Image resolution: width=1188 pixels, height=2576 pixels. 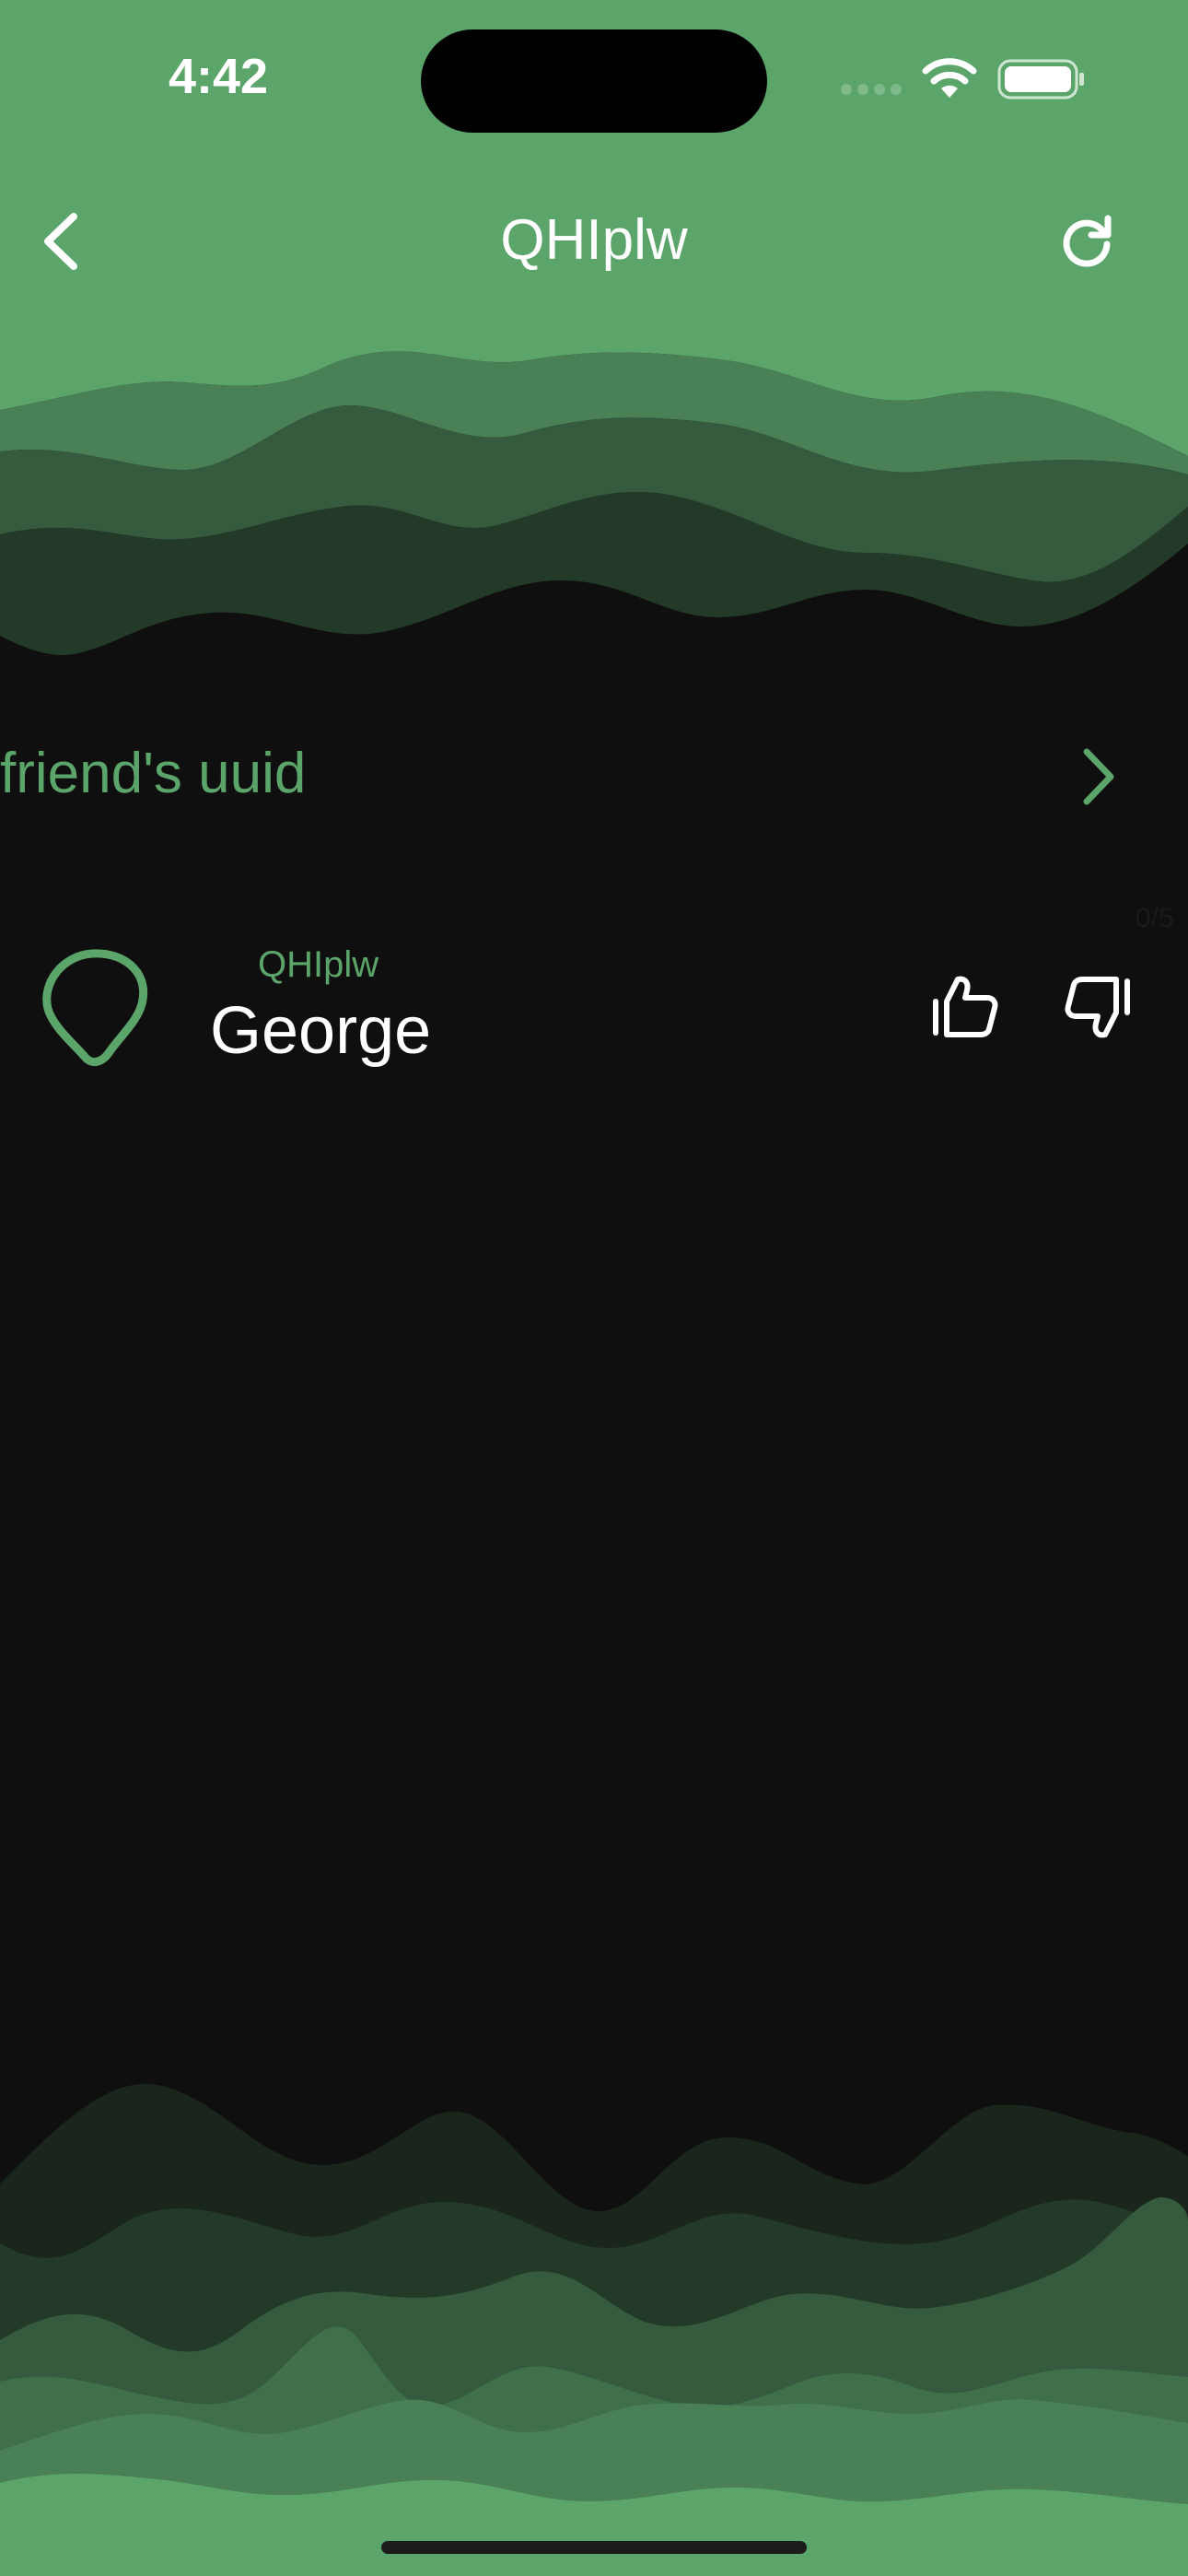 What do you see at coordinates (871, 89) in the screenshot?
I see `signal-icon` at bounding box center [871, 89].